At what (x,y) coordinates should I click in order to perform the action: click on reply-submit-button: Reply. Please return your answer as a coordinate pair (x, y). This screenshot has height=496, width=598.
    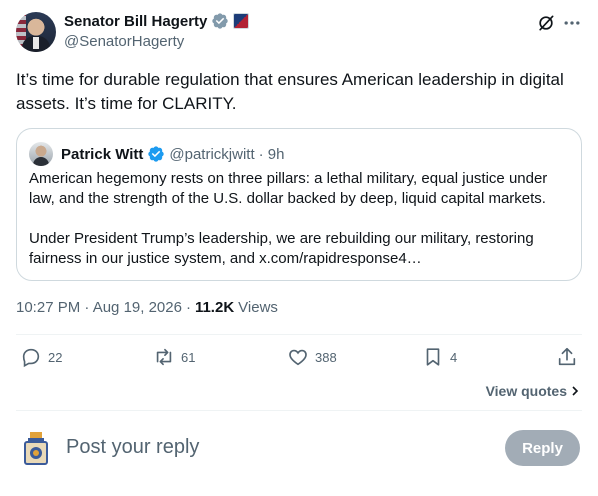
    Looking at the image, I should click on (542, 448).